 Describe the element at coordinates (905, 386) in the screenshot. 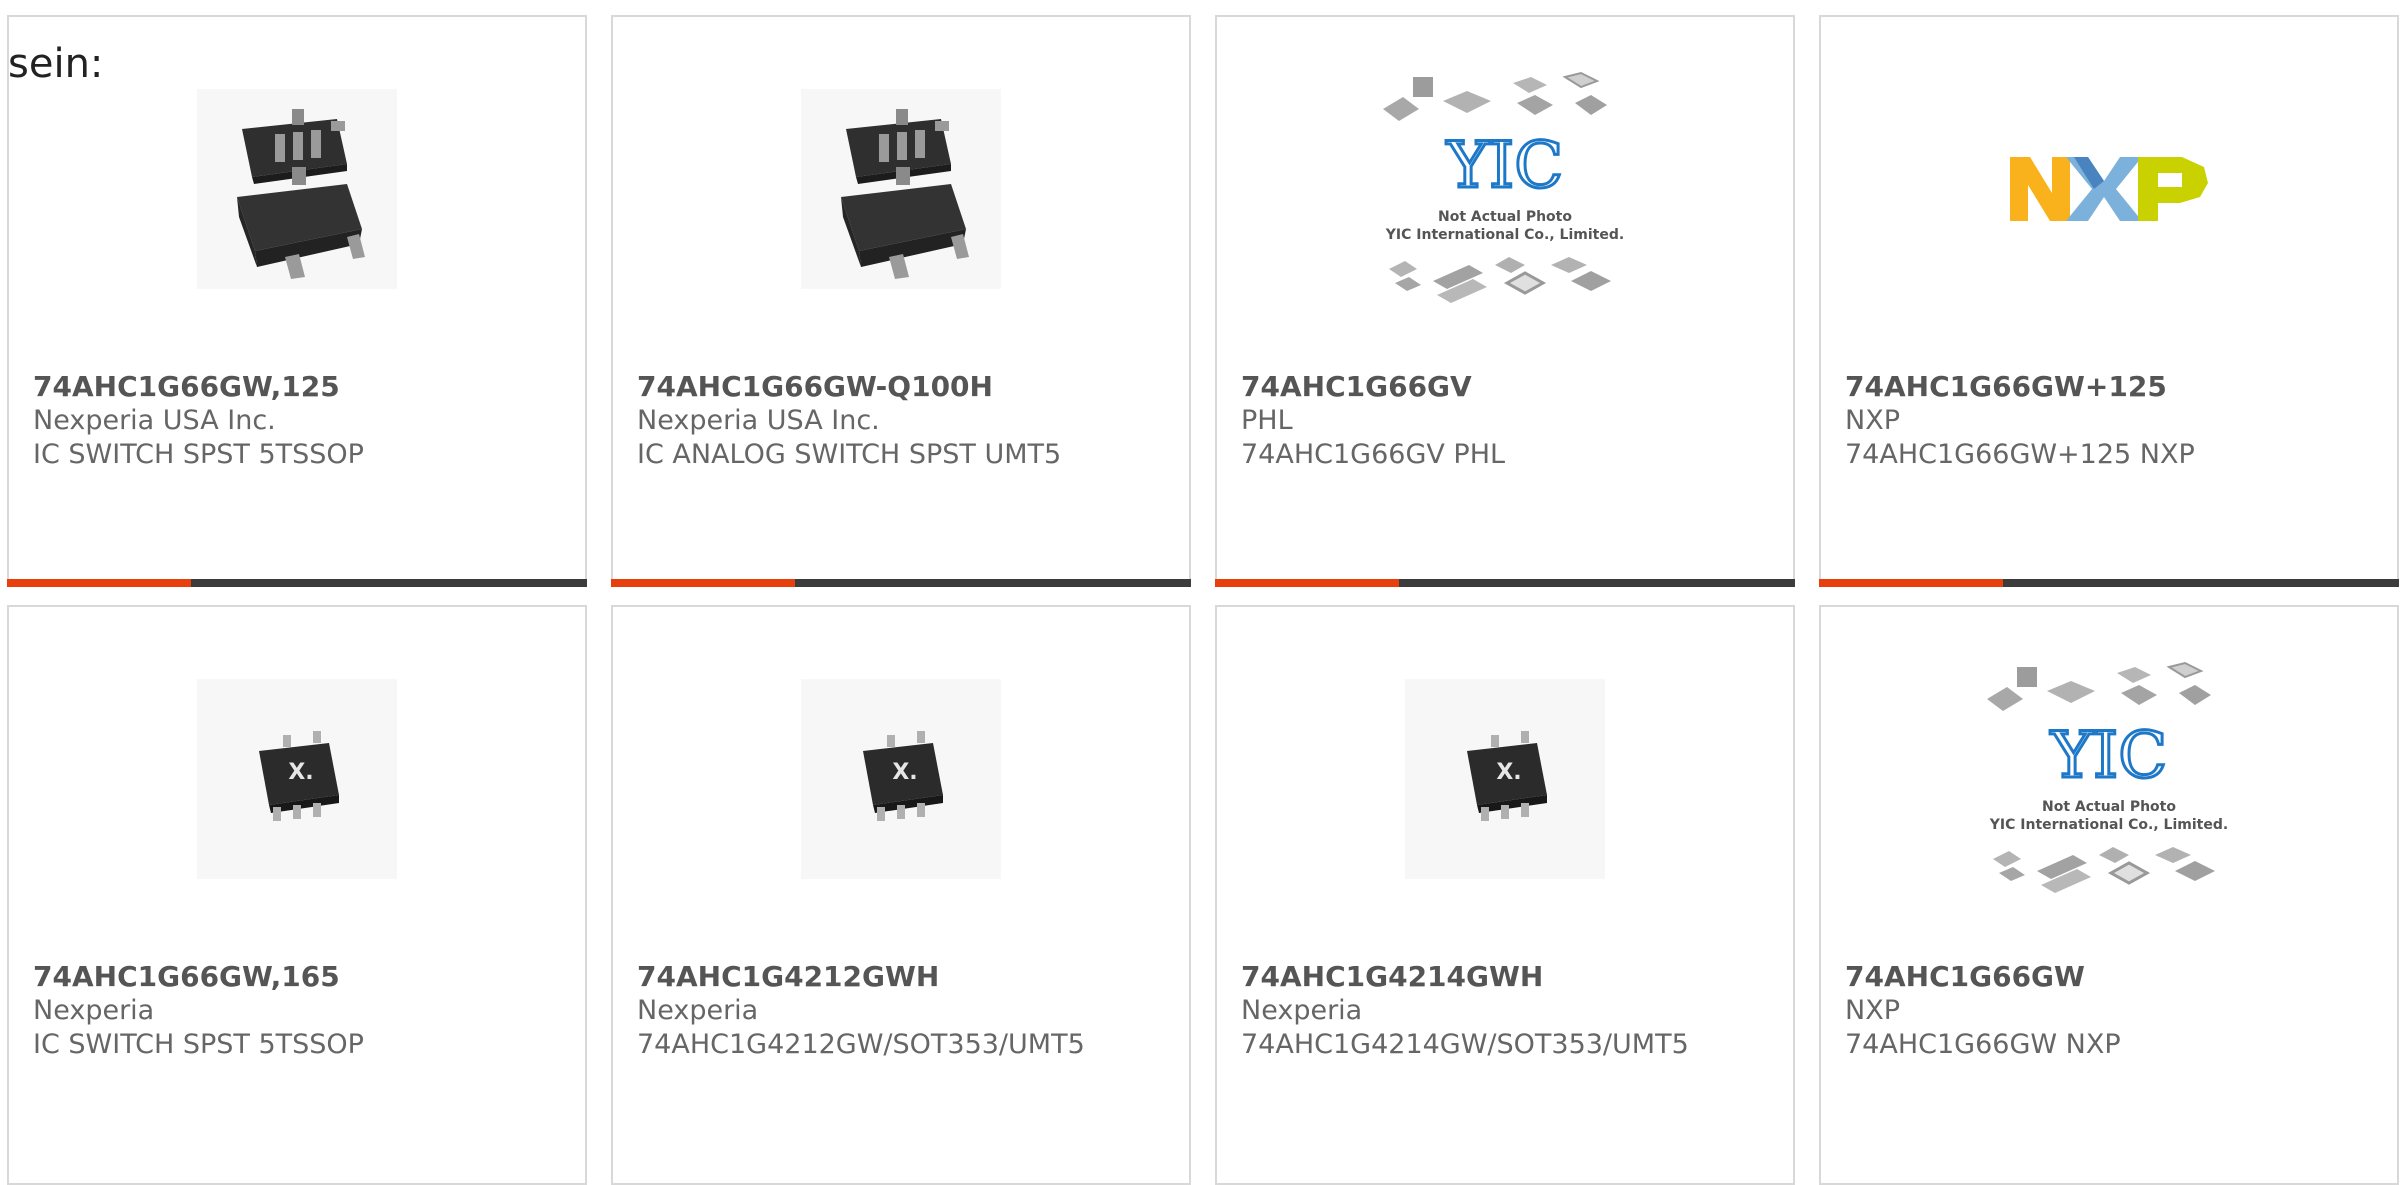

I see `part-number: 74AHC1G66GW-Q100H` at that location.